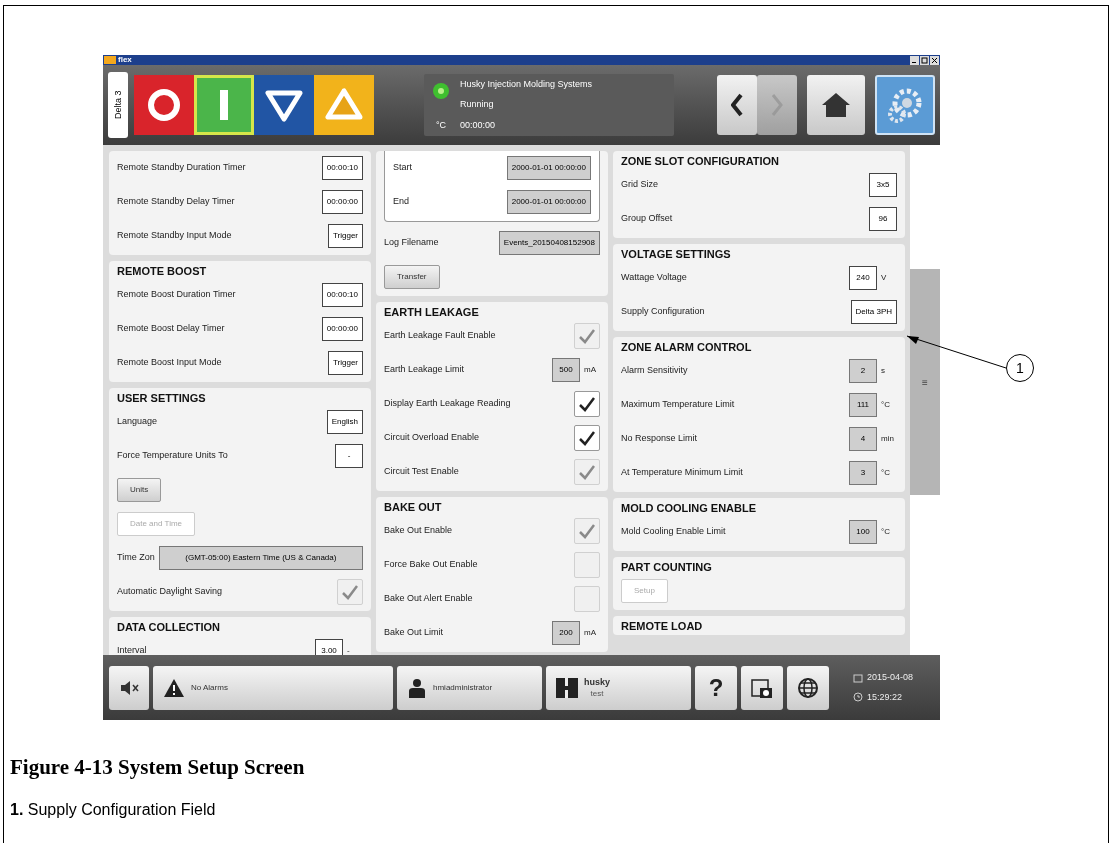  Describe the element at coordinates (137, 422) in the screenshot. I see `field-label: Language` at that location.